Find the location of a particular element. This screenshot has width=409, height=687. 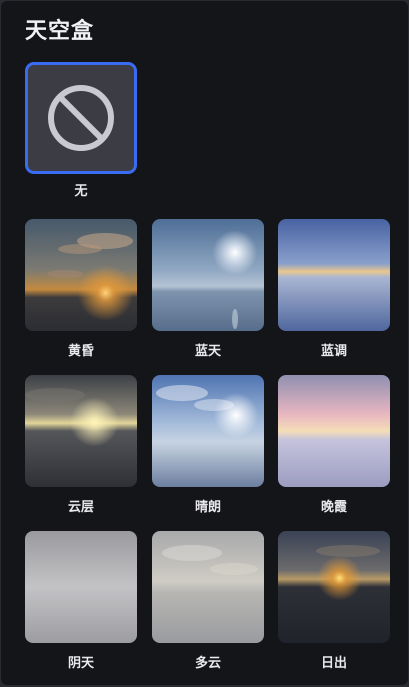

skybox-thumbnail-overcast is located at coordinates (81, 587).